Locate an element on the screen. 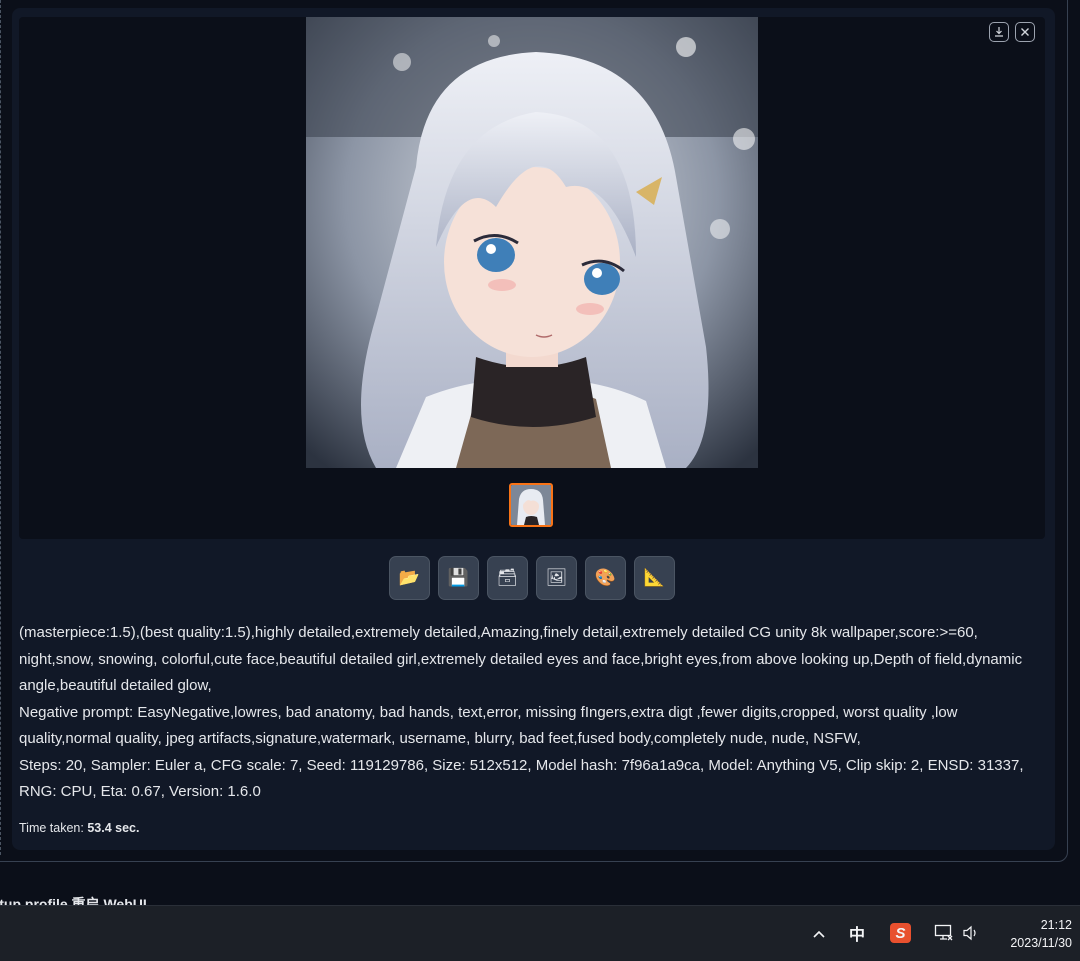 The image size is (1080, 961). network-icon is located at coordinates (943, 932).